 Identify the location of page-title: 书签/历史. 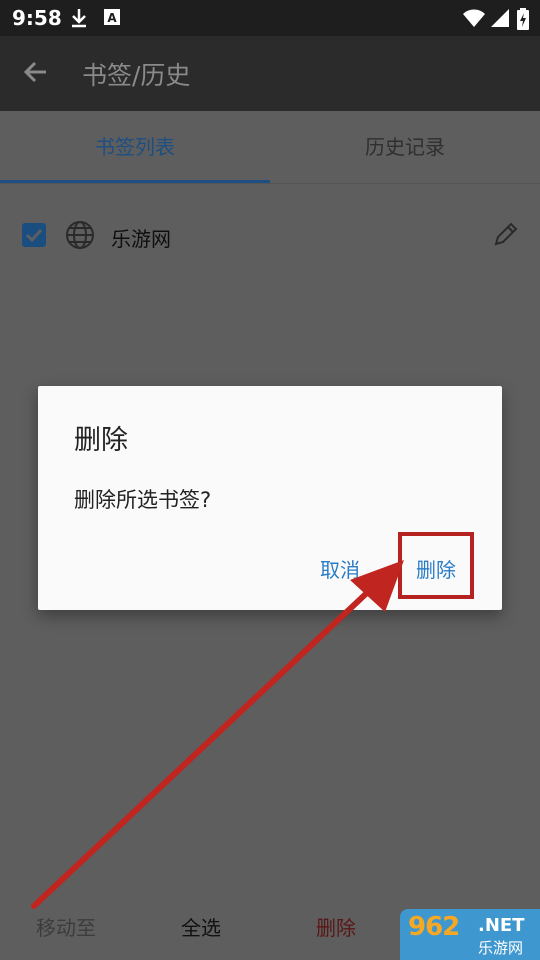
(136, 75).